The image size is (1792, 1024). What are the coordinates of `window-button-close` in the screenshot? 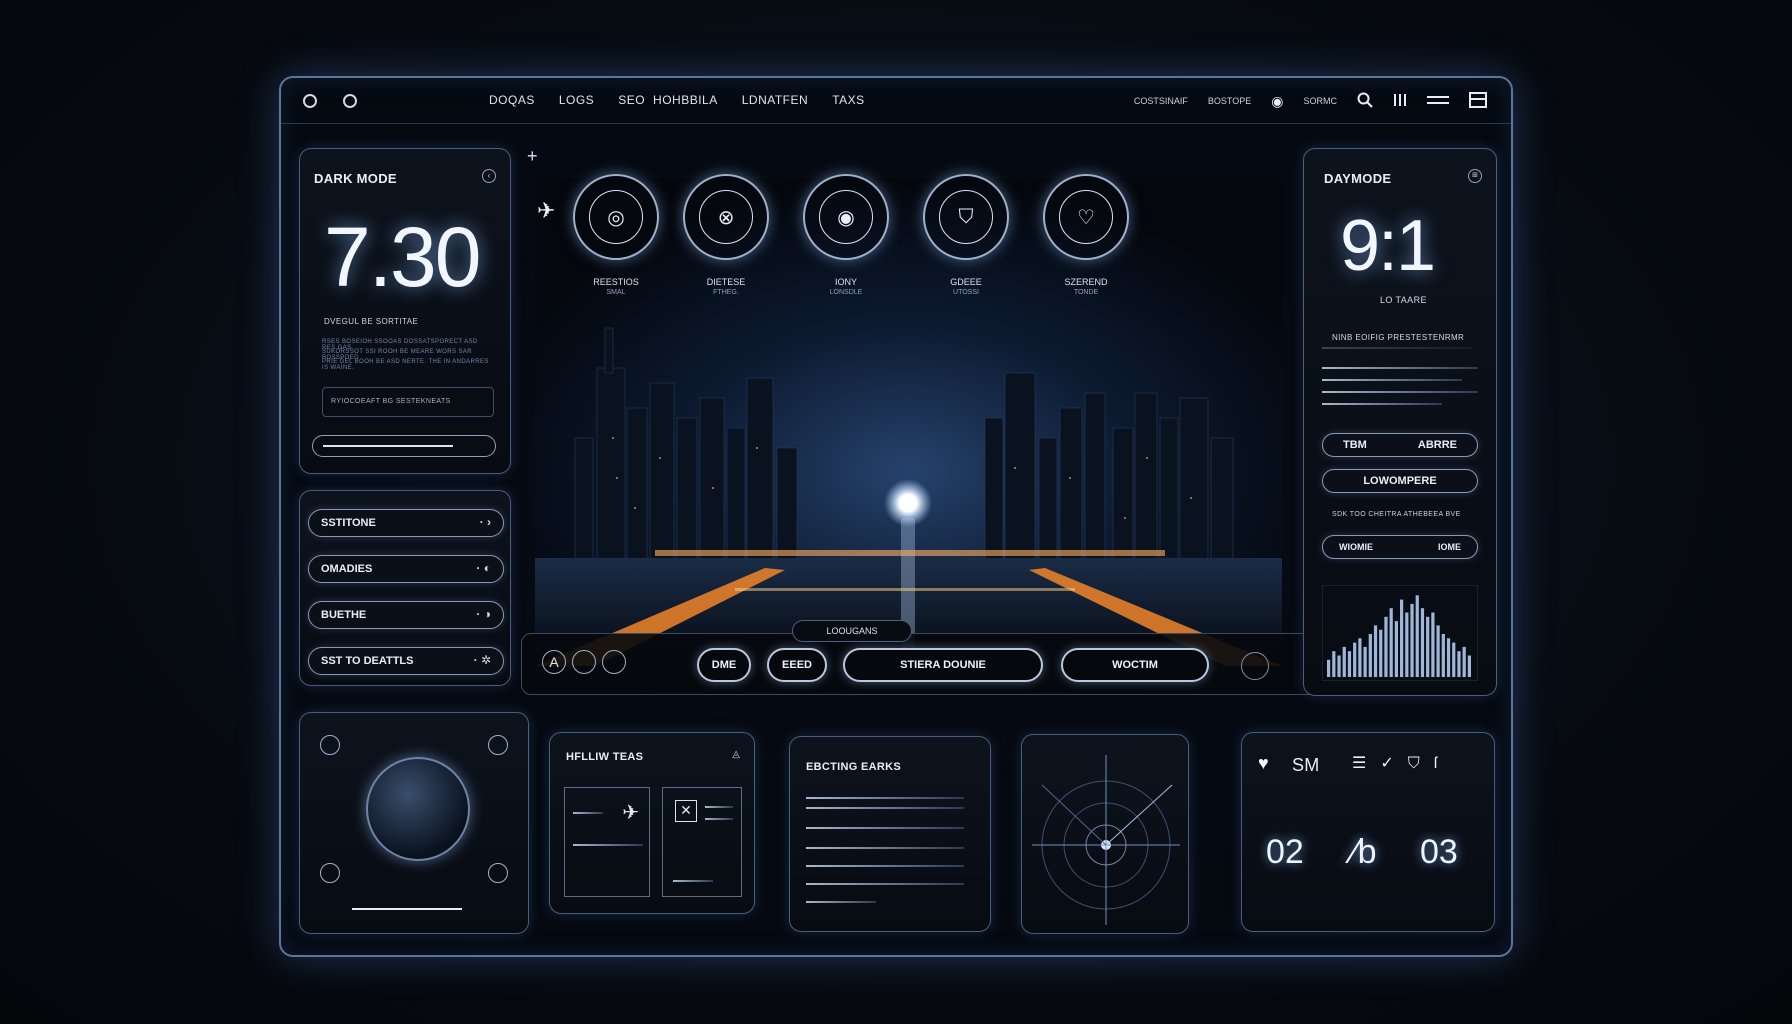 It's located at (310, 101).